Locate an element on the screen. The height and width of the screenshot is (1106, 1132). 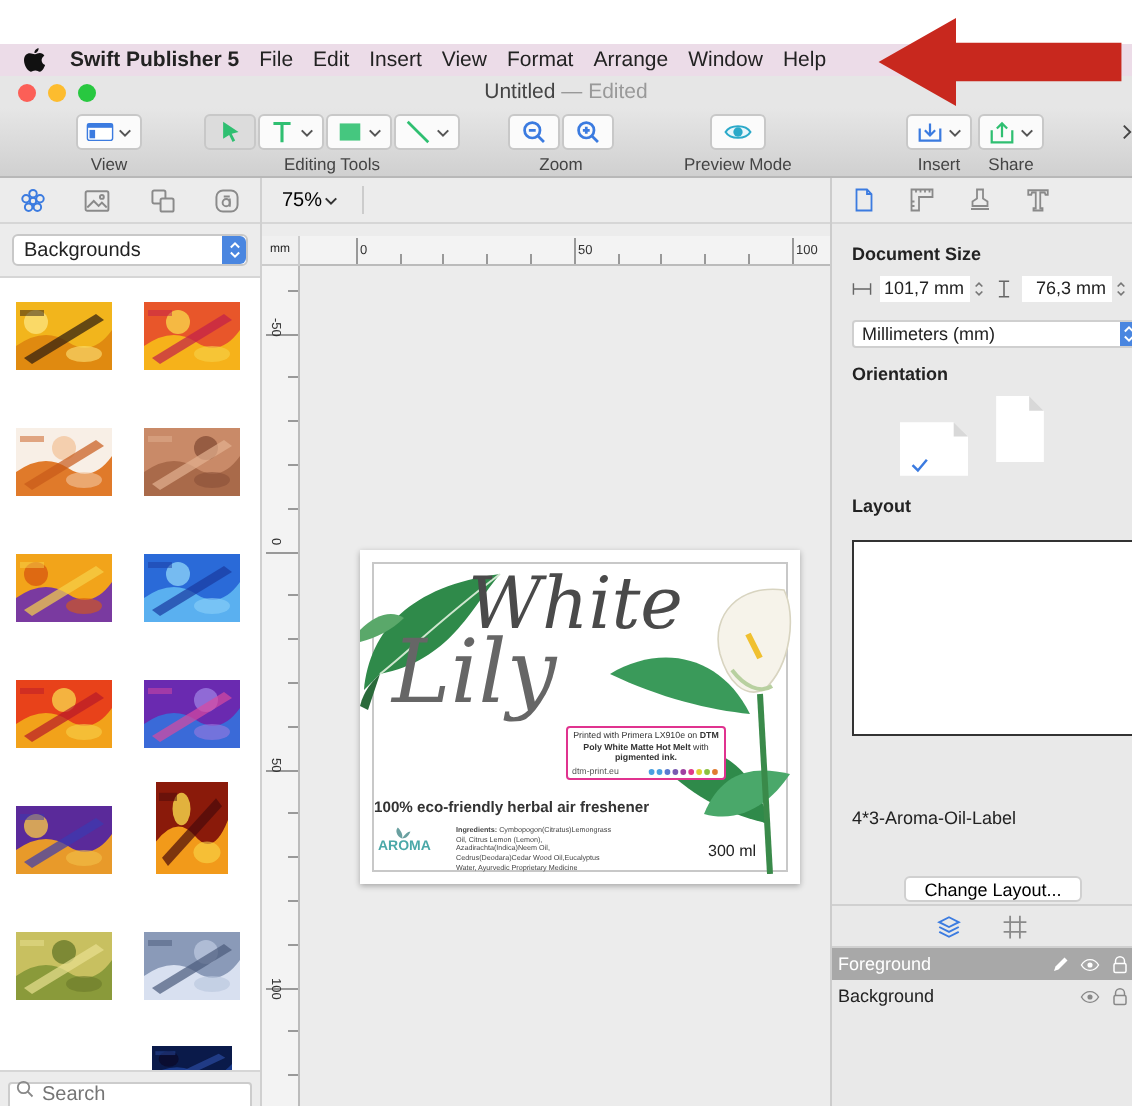
zoom-out-button is located at coordinates (534, 132).